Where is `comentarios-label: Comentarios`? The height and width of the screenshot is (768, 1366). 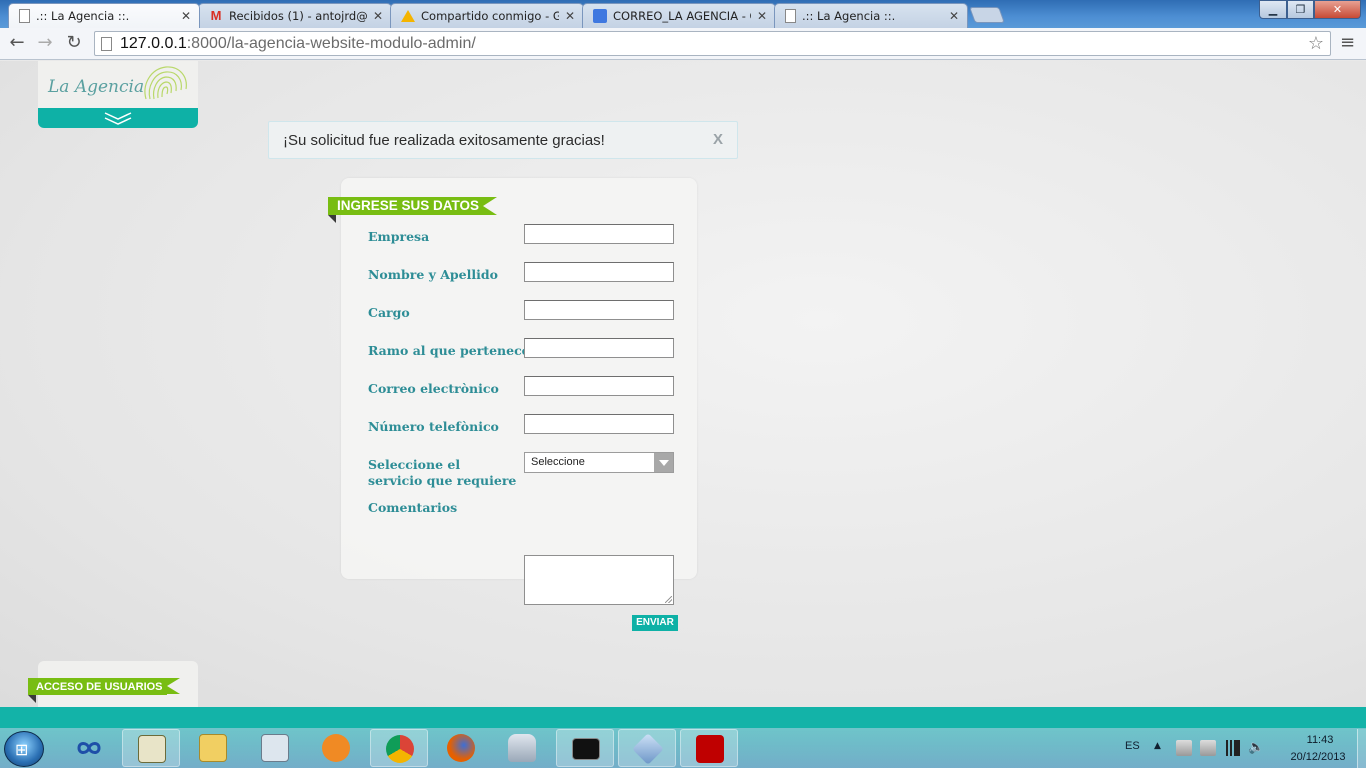
comentarios-label: Comentarios is located at coordinates (413, 507).